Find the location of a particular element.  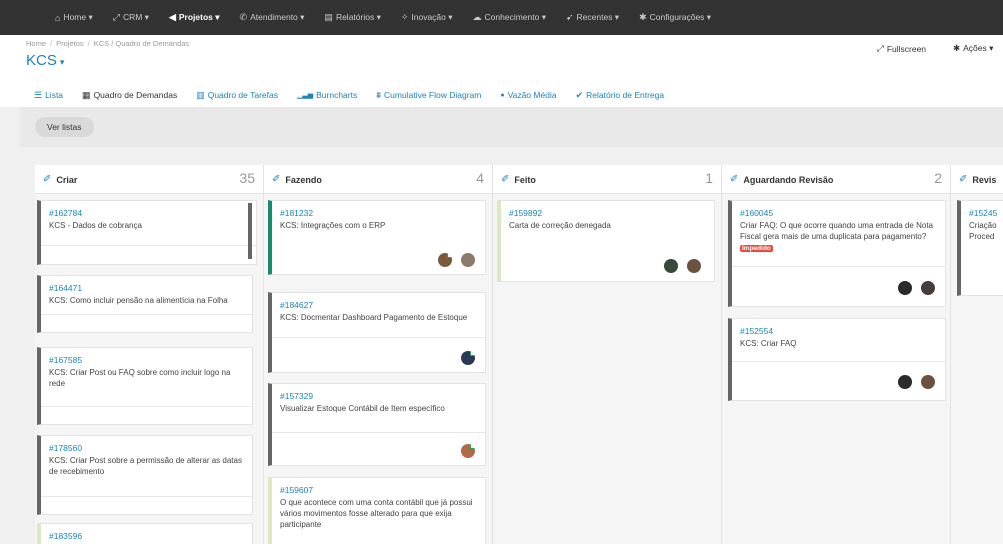

breadcrumb-current: KCS / Quadro de Demandas is located at coordinates (141, 43).